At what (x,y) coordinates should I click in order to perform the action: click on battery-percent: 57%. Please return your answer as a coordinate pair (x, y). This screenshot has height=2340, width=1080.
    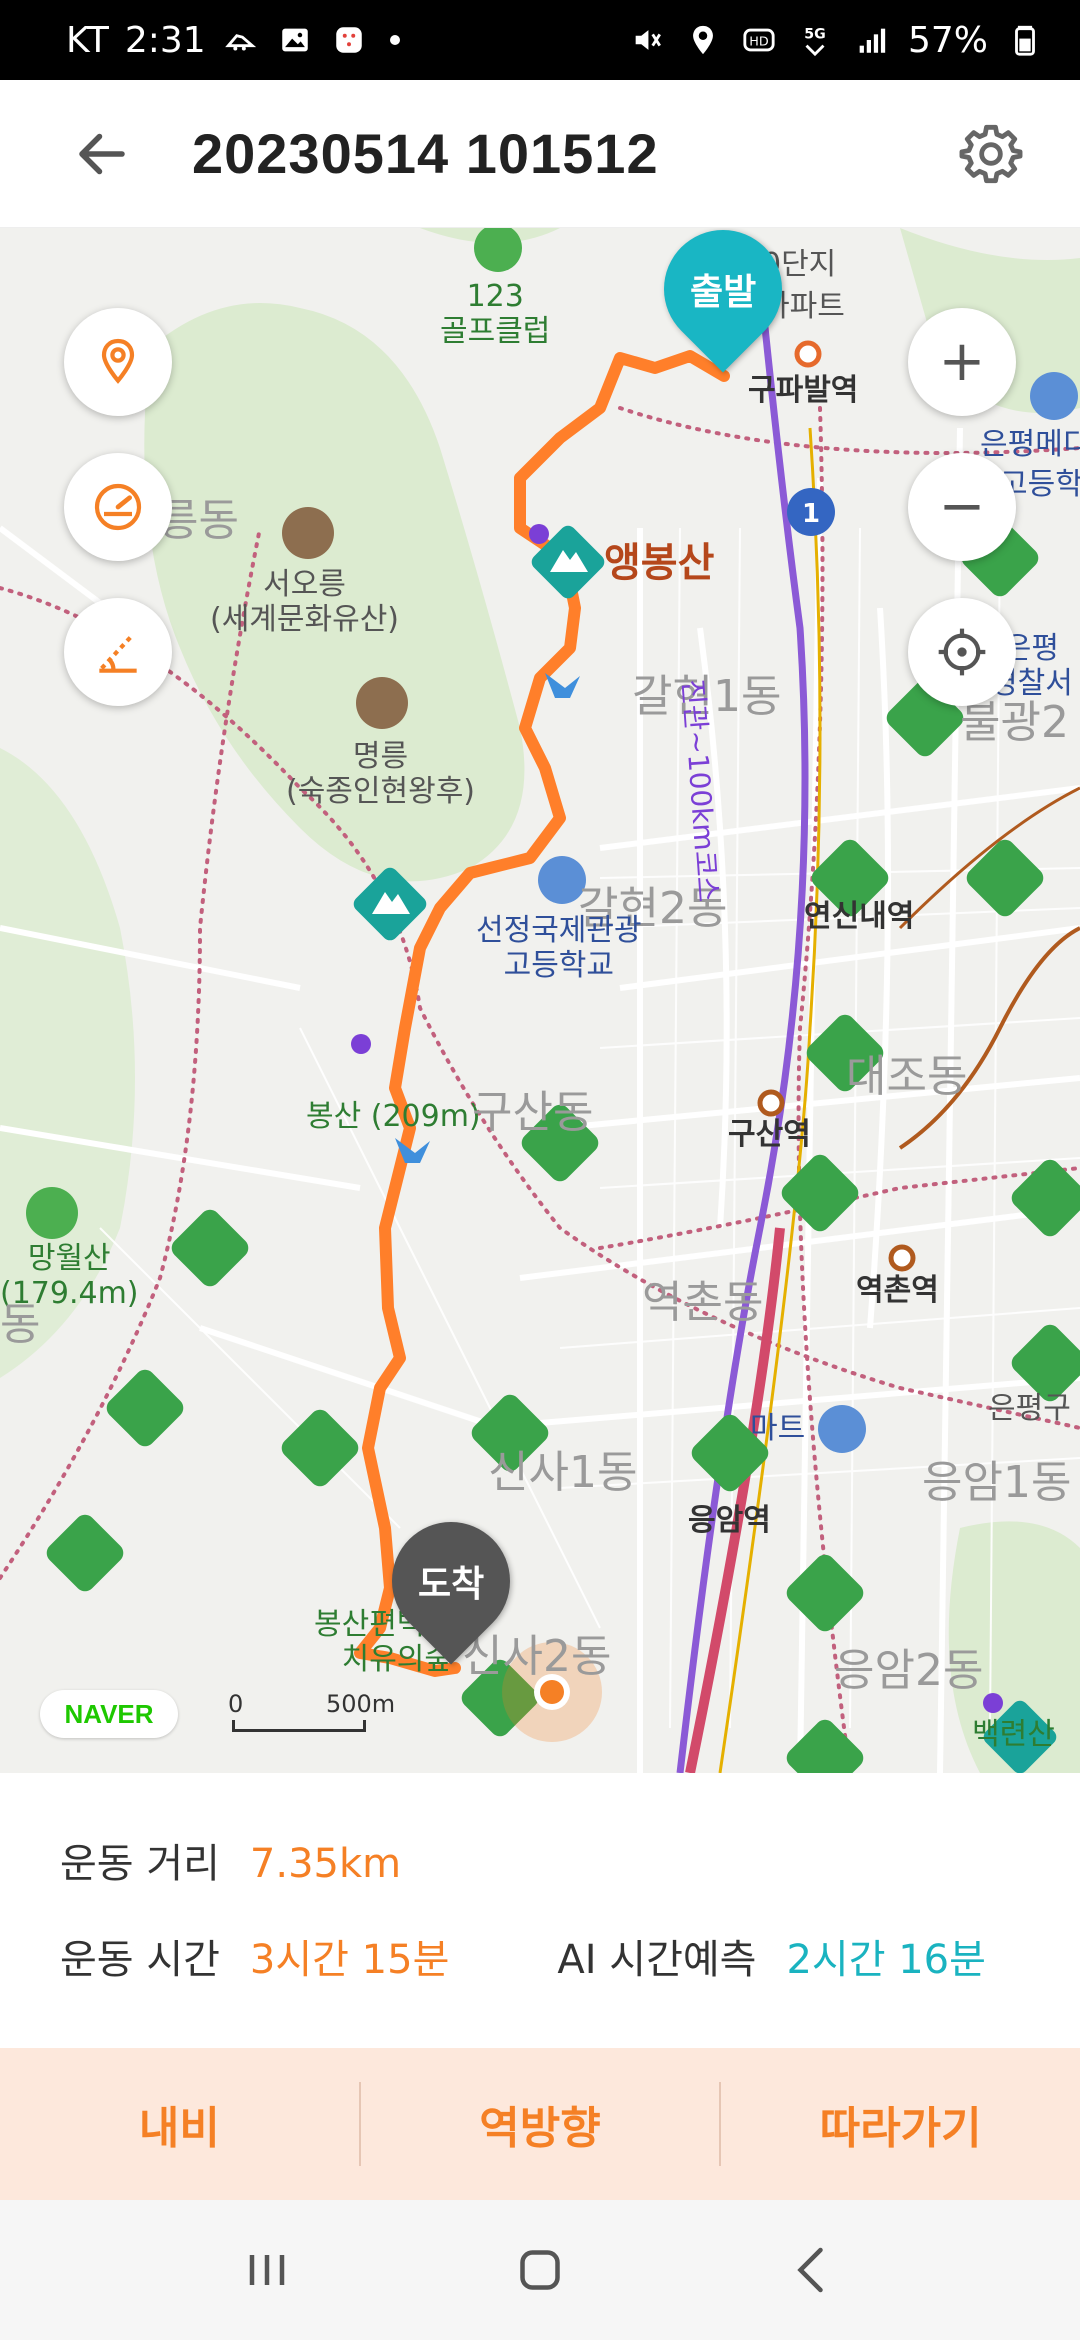
    Looking at the image, I should click on (947, 40).